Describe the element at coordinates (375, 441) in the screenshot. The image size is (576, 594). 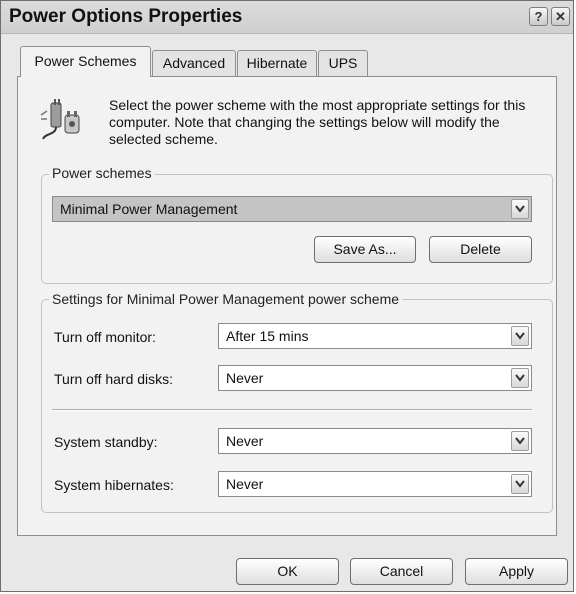
I see `system-standby-select: Never` at that location.